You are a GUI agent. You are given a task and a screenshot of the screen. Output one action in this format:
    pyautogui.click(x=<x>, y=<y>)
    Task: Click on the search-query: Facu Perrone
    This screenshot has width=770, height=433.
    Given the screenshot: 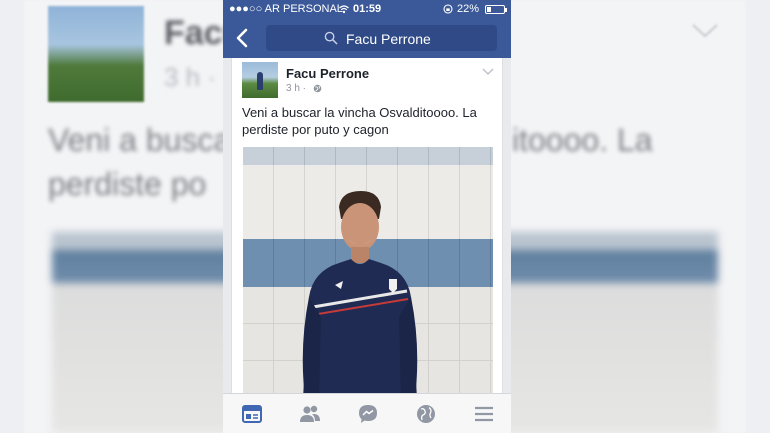 What is the action you would take?
    pyautogui.click(x=388, y=39)
    